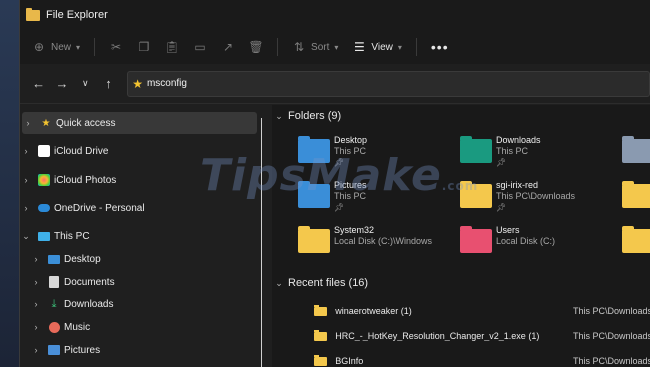 This screenshot has width=650, height=367. Describe the element at coordinates (44, 236) in the screenshot. I see `monitor-icon` at that location.